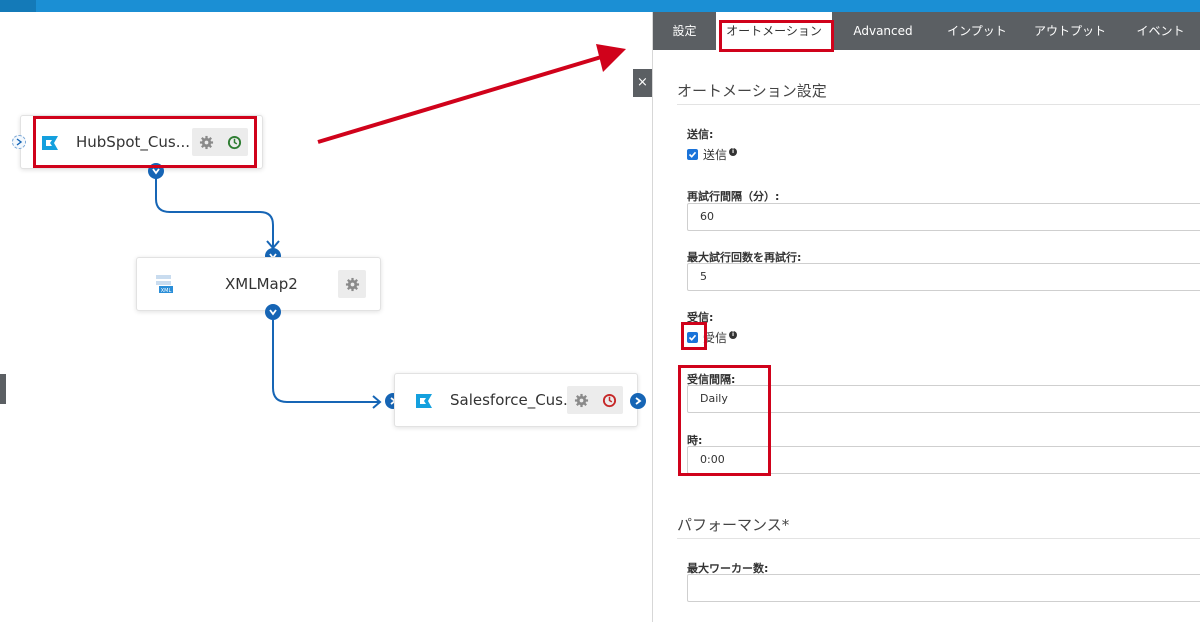 The width and height of the screenshot is (1200, 622). I want to click on highlight-box-node, so click(145, 142).